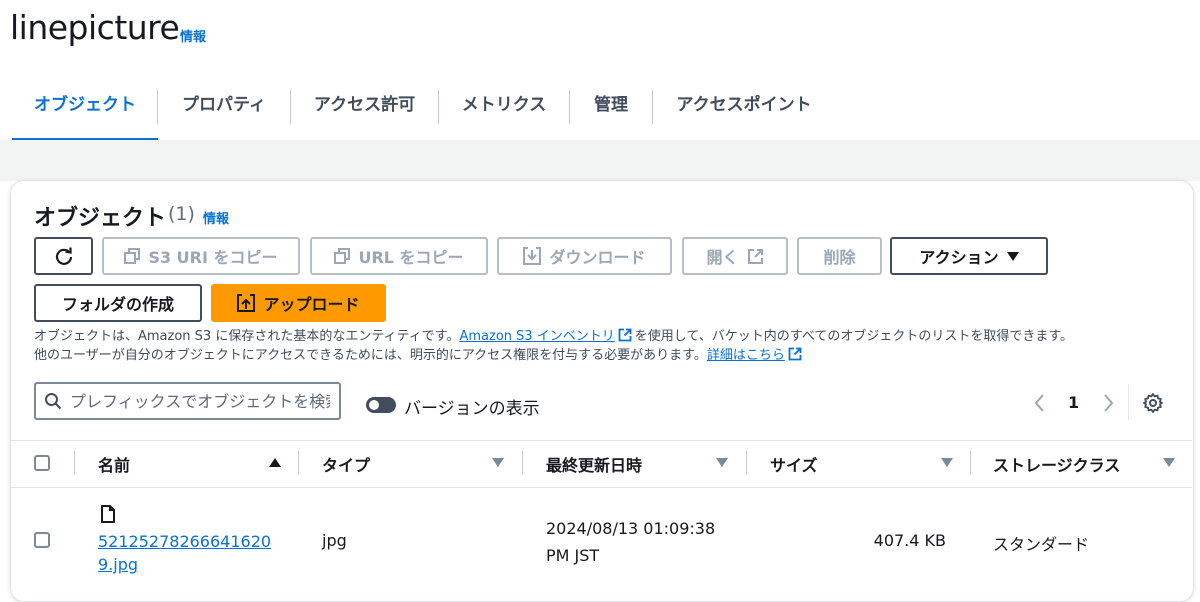 This screenshot has height=602, width=1200. Describe the element at coordinates (246, 303) in the screenshot. I see `upload-icon` at that location.